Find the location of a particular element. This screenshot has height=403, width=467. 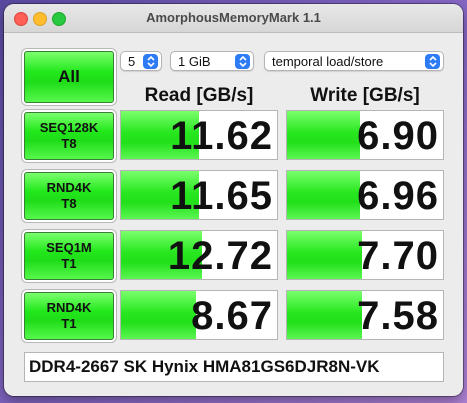

read-result-seq128k-t8: 11.62 is located at coordinates (199, 135).